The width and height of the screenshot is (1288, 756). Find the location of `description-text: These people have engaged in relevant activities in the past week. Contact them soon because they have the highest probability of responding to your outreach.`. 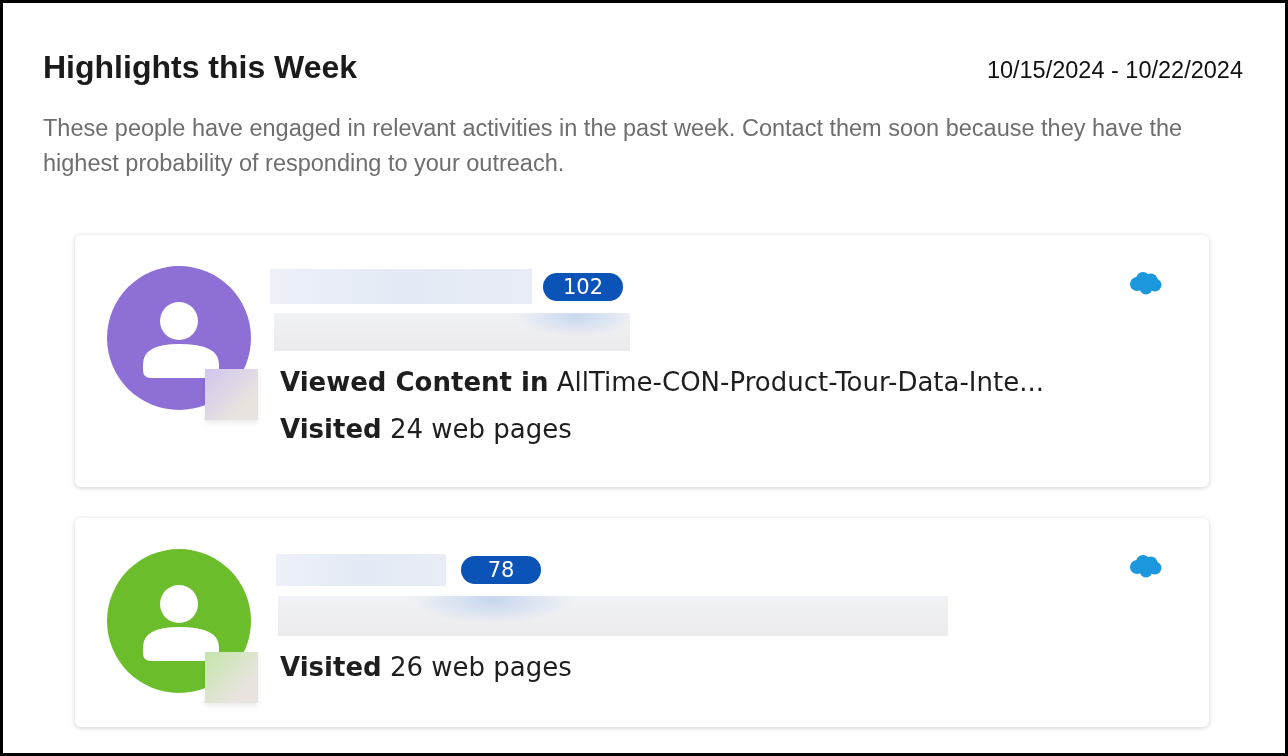

description-text: These people have engaged in relevant activities in the past week. Contact them soon because they have the highest probability of responding to your outreach. is located at coordinates (613, 146).